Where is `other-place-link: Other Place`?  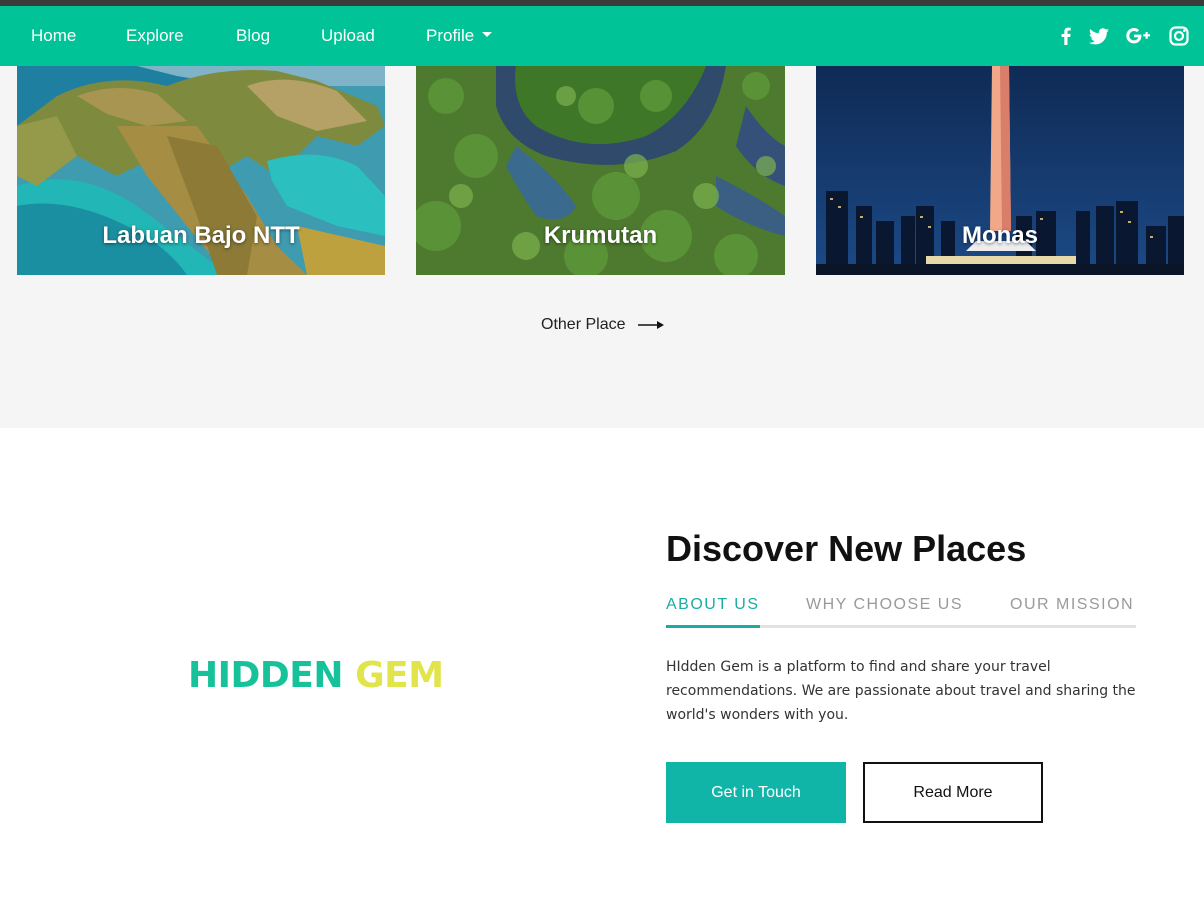 other-place-link: Other Place is located at coordinates (602, 325).